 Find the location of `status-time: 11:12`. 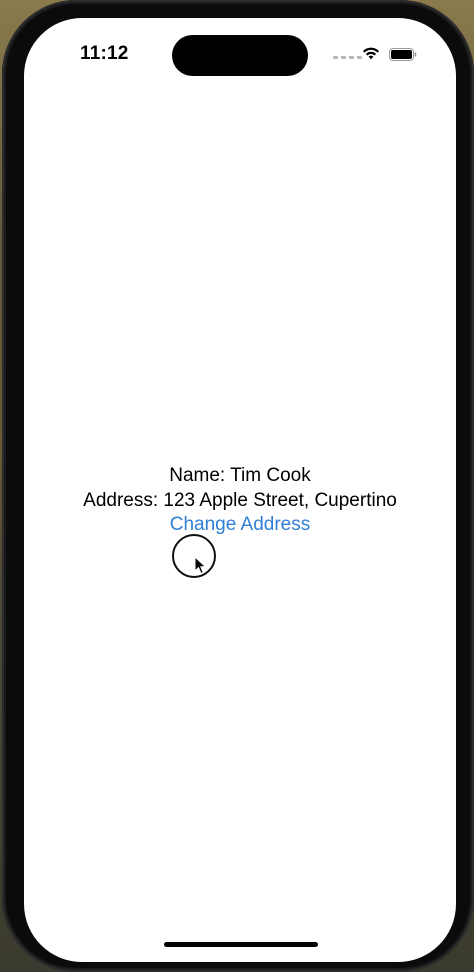

status-time: 11:12 is located at coordinates (104, 53).